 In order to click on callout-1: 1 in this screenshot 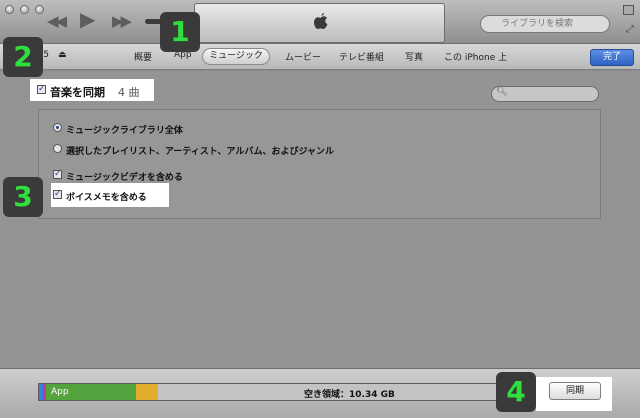, I will do `click(180, 32)`.